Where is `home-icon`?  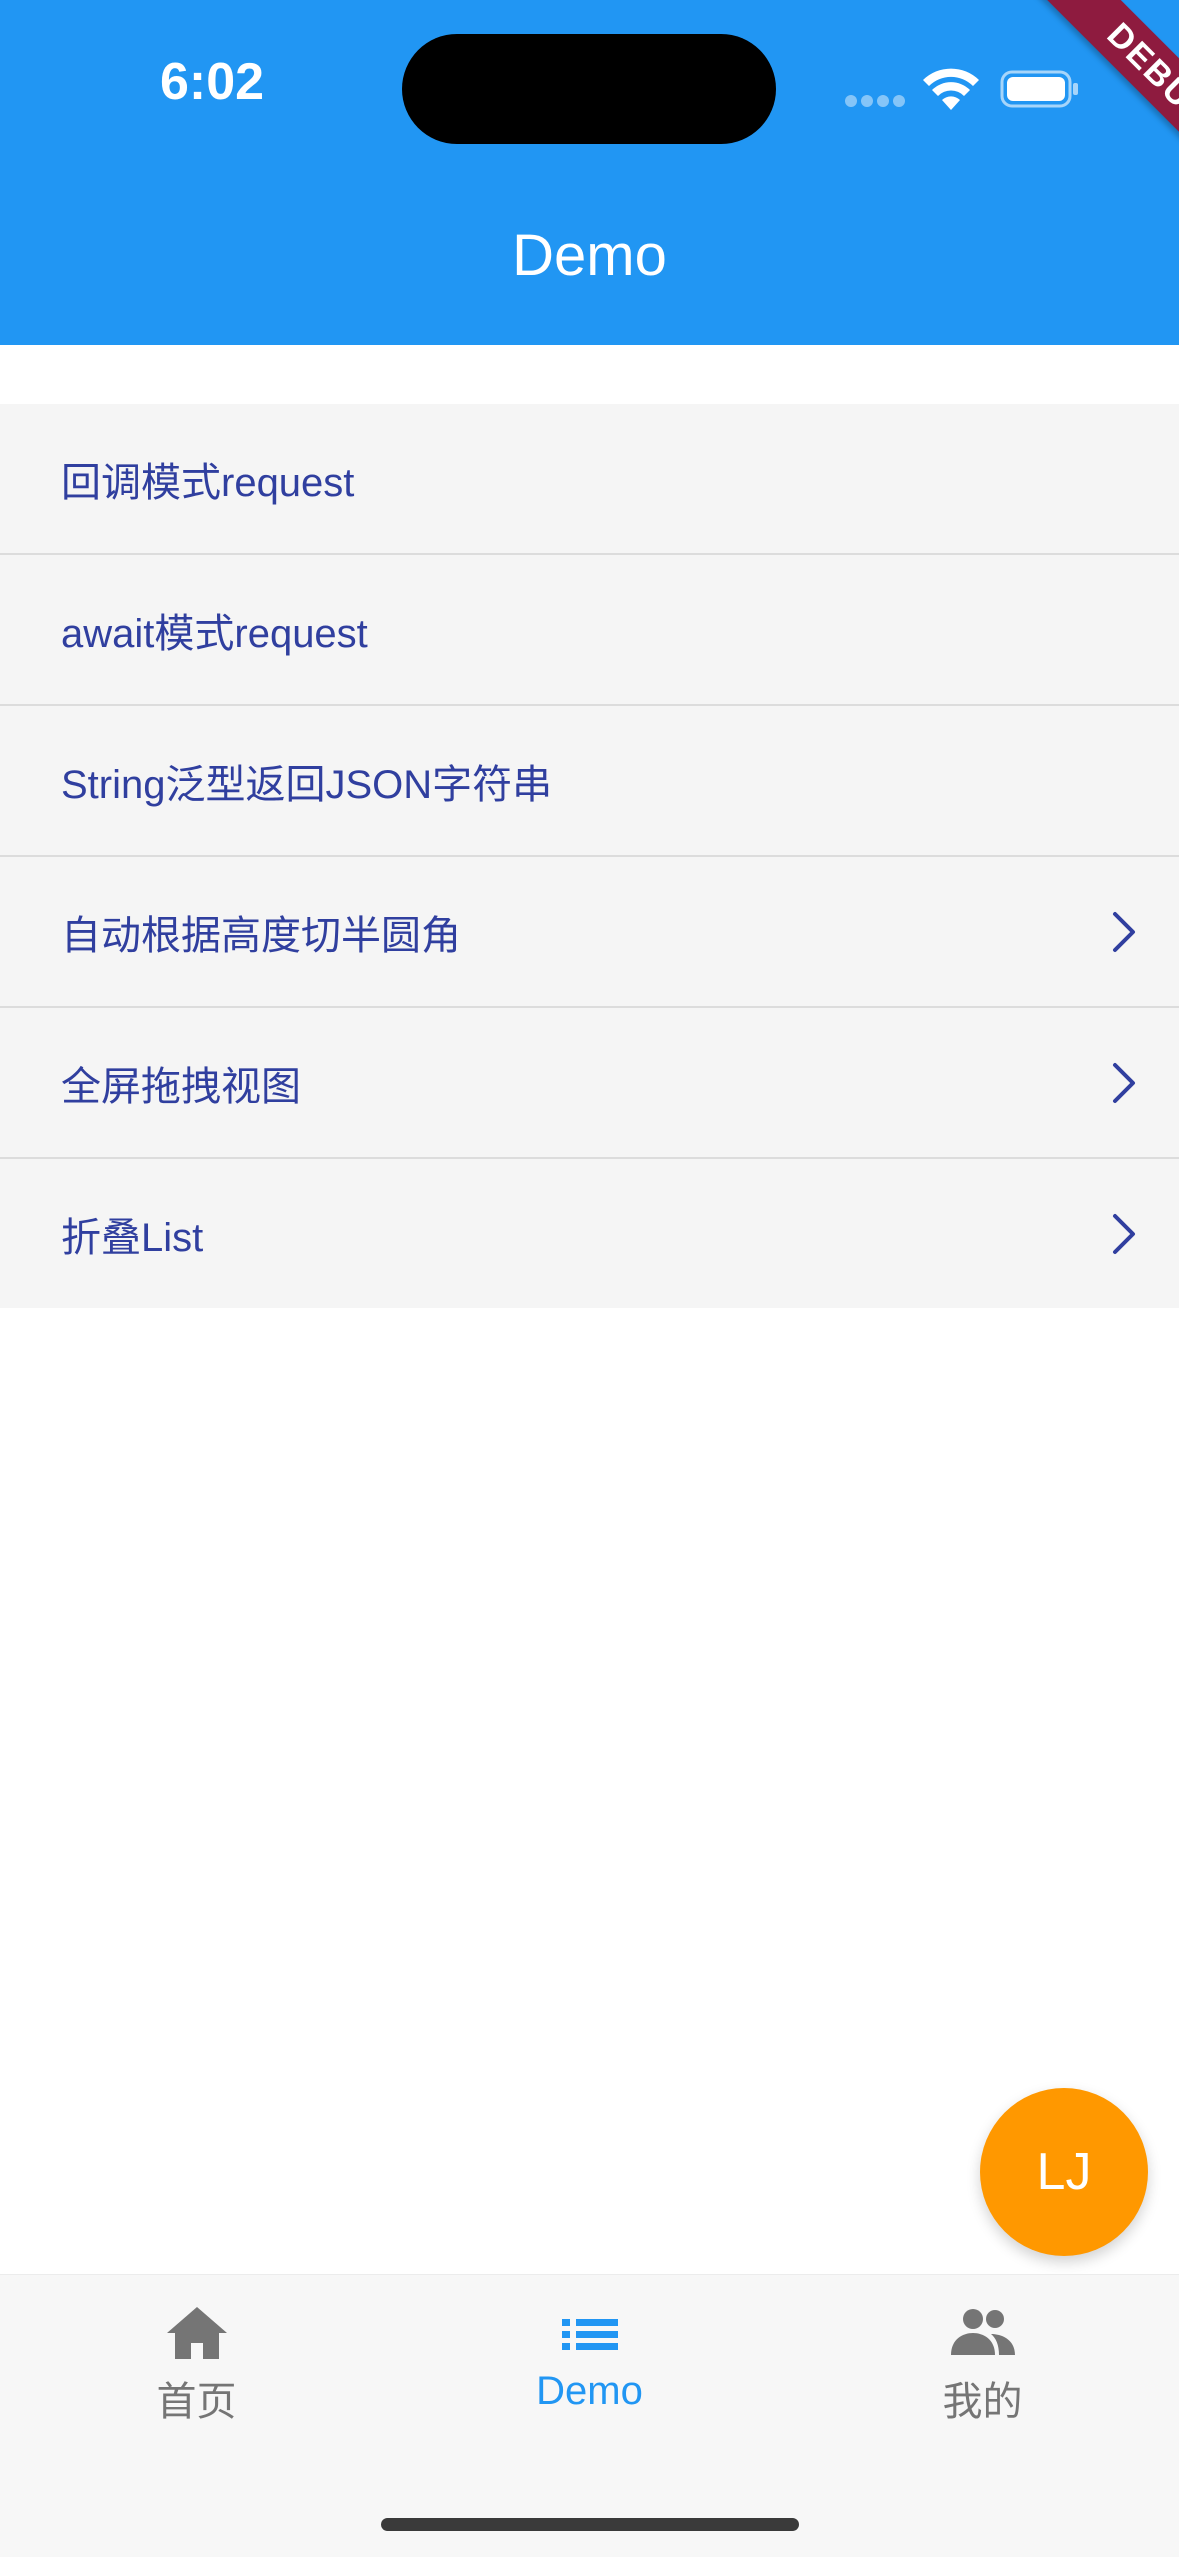 home-icon is located at coordinates (196, 2333).